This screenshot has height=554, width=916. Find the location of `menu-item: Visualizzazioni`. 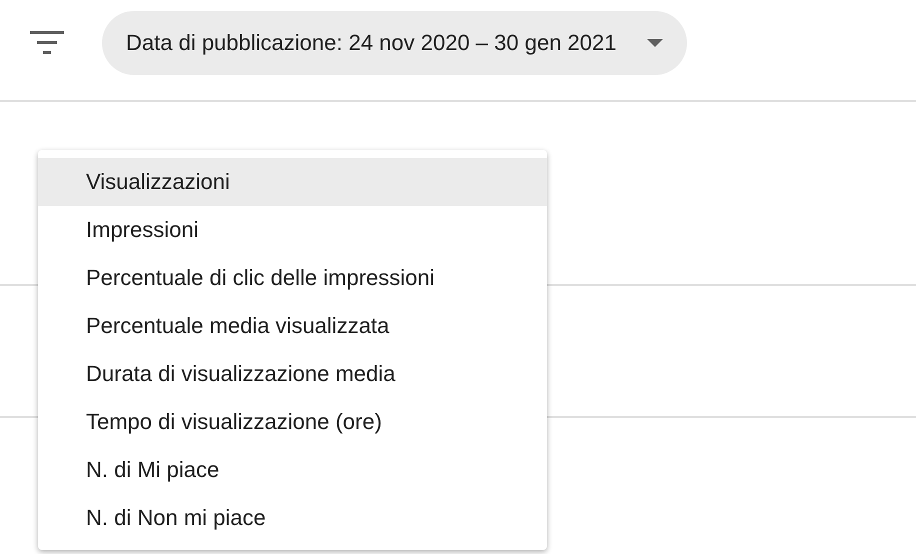

menu-item: Visualizzazioni is located at coordinates (292, 182).